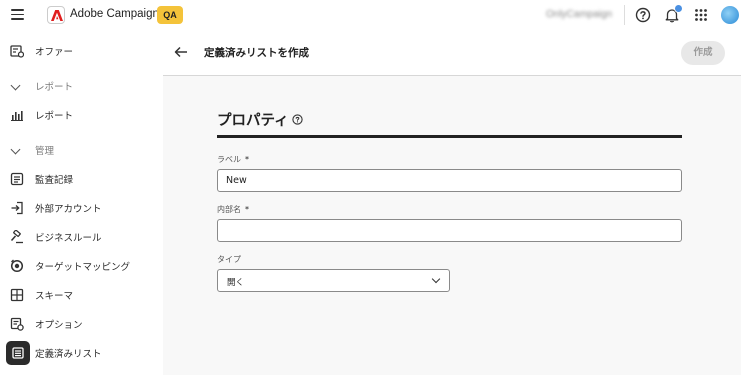 The width and height of the screenshot is (750, 375). I want to click on target-mapping-icon, so click(17, 266).